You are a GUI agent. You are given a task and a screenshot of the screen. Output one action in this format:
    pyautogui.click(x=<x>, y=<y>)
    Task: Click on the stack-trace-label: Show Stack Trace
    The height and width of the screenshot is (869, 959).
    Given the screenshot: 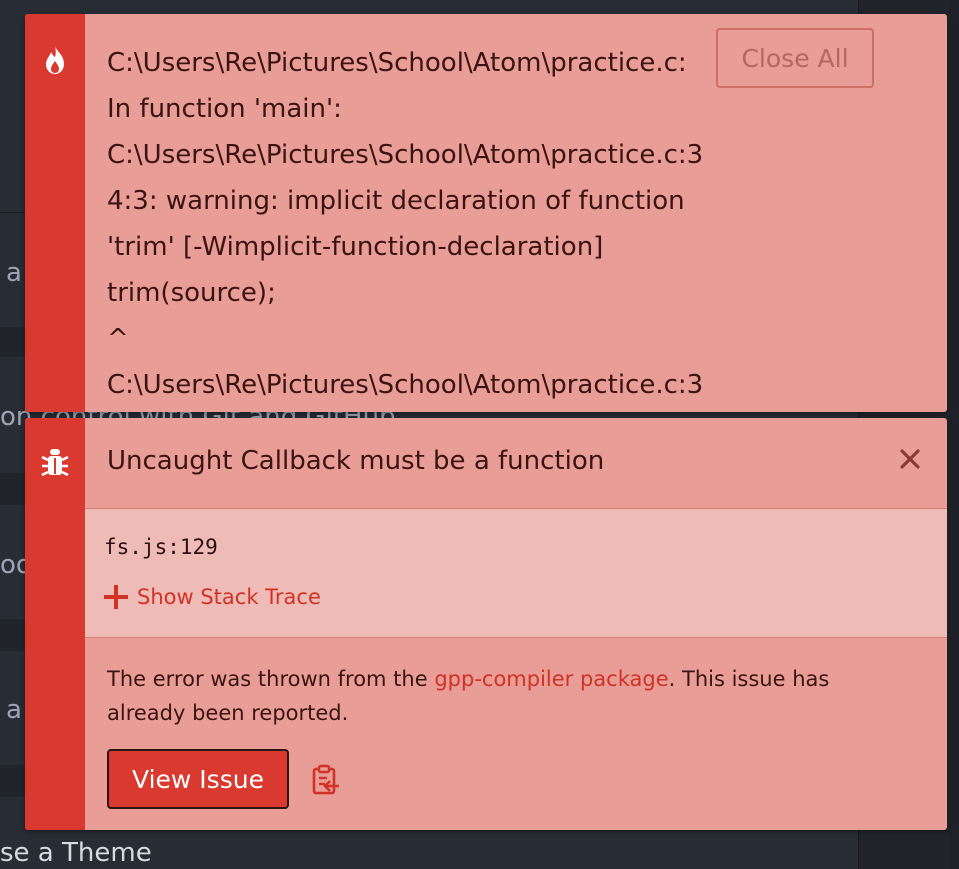 What is the action you would take?
    pyautogui.click(x=229, y=597)
    